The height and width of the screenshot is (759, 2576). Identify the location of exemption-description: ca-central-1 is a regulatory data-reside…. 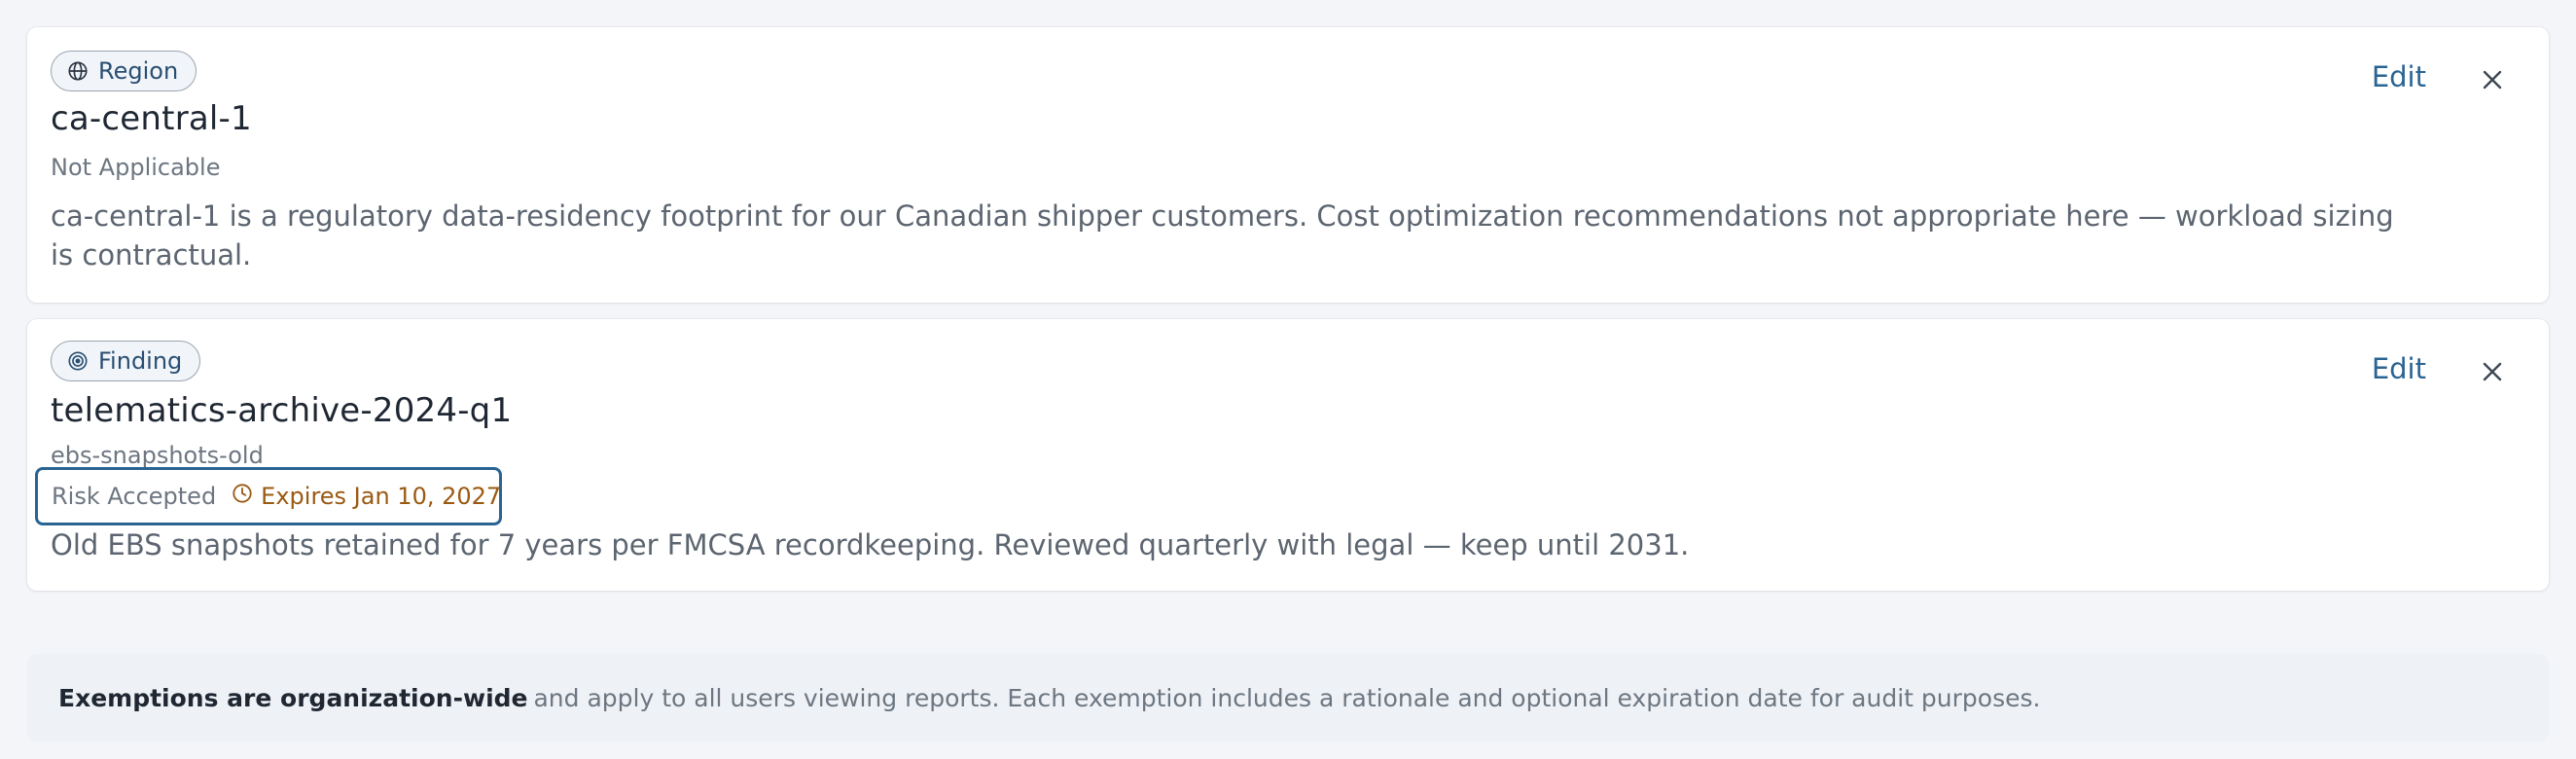
(1222, 235).